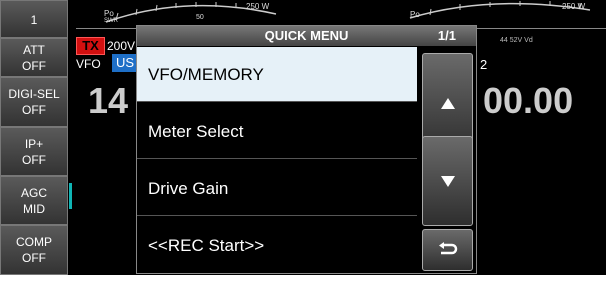  I want to click on vfo-label: VFO, so click(88, 64).